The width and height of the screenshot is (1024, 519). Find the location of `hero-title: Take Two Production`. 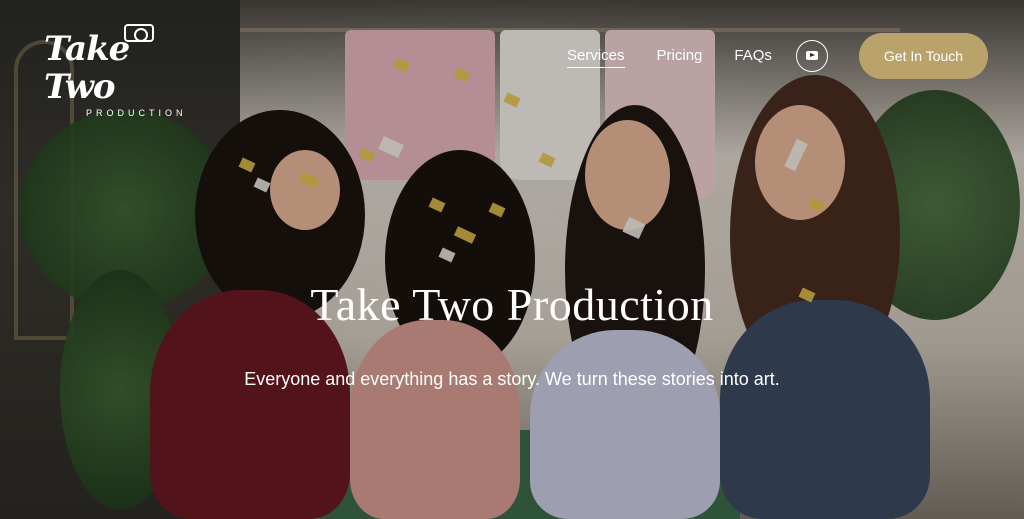

hero-title: Take Two Production is located at coordinates (512, 304).